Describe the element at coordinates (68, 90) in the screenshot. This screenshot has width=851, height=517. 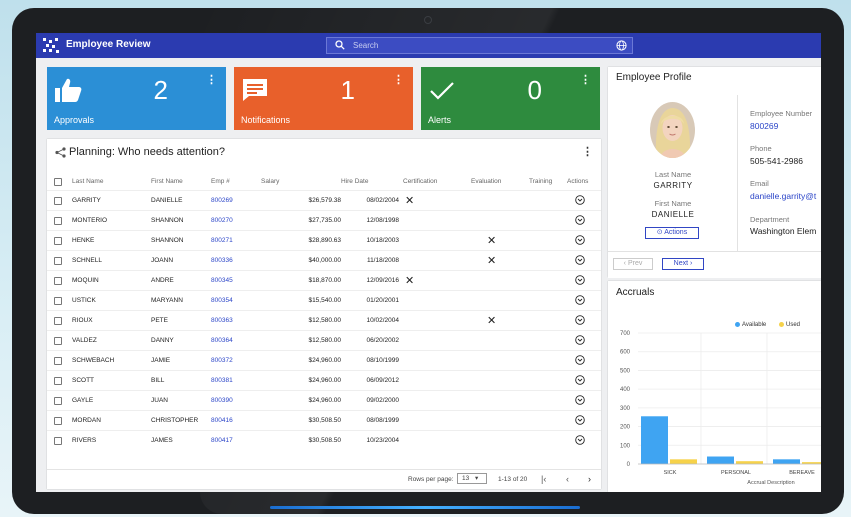
I see `thumbs-up-icon` at that location.